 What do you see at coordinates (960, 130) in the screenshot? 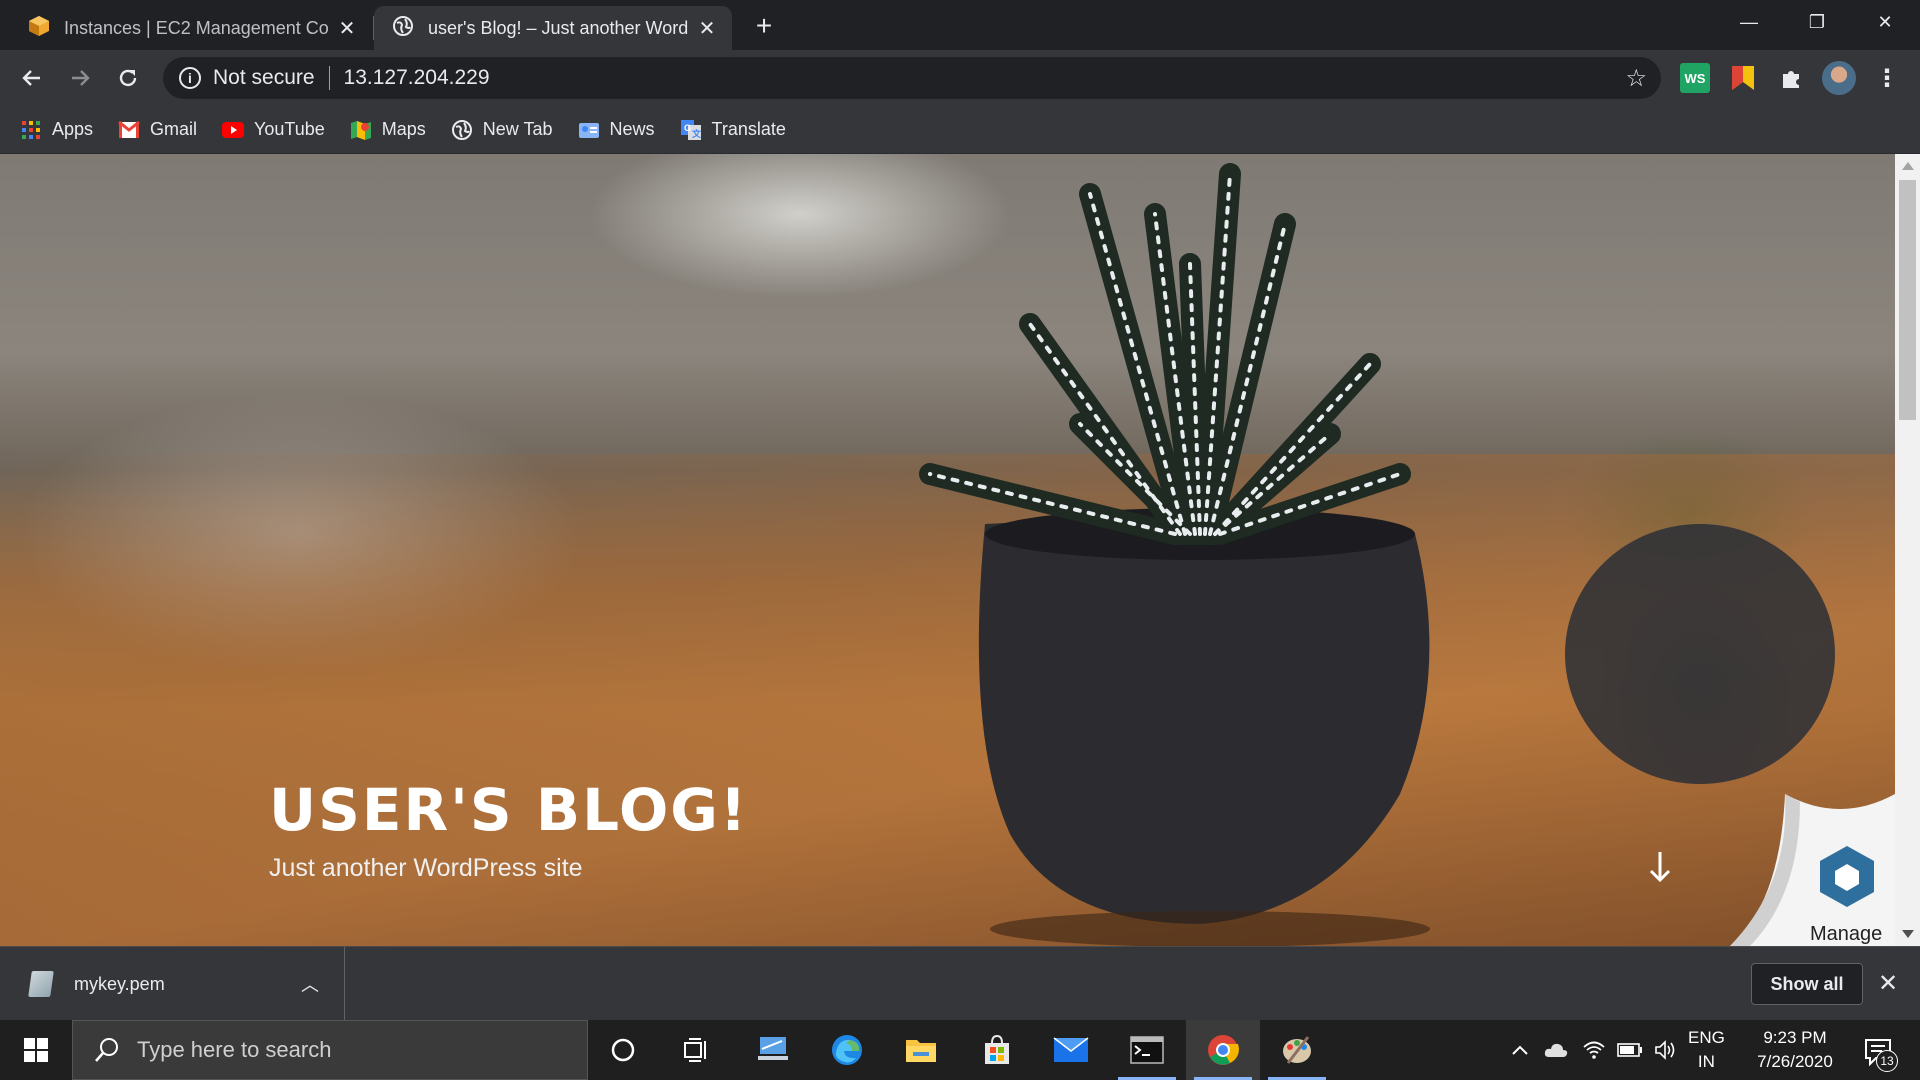
I see `bookmarks-bar: Apps Gmail YouTube Maps New Tab News G文` at bounding box center [960, 130].